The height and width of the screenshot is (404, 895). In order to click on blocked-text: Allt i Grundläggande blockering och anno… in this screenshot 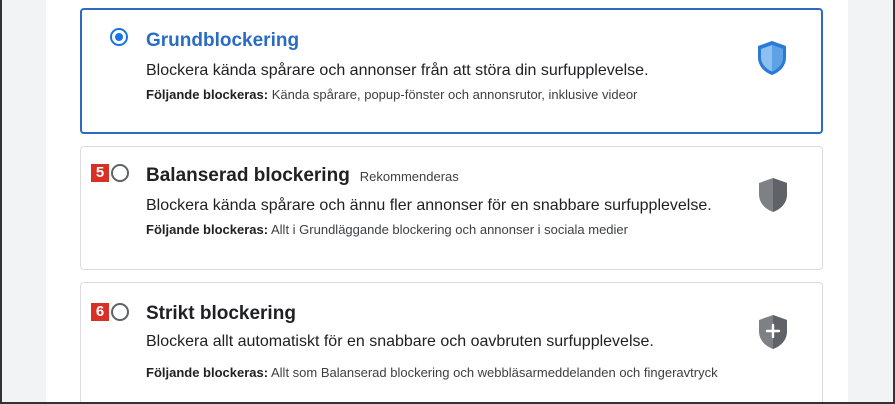, I will do `click(449, 229)`.